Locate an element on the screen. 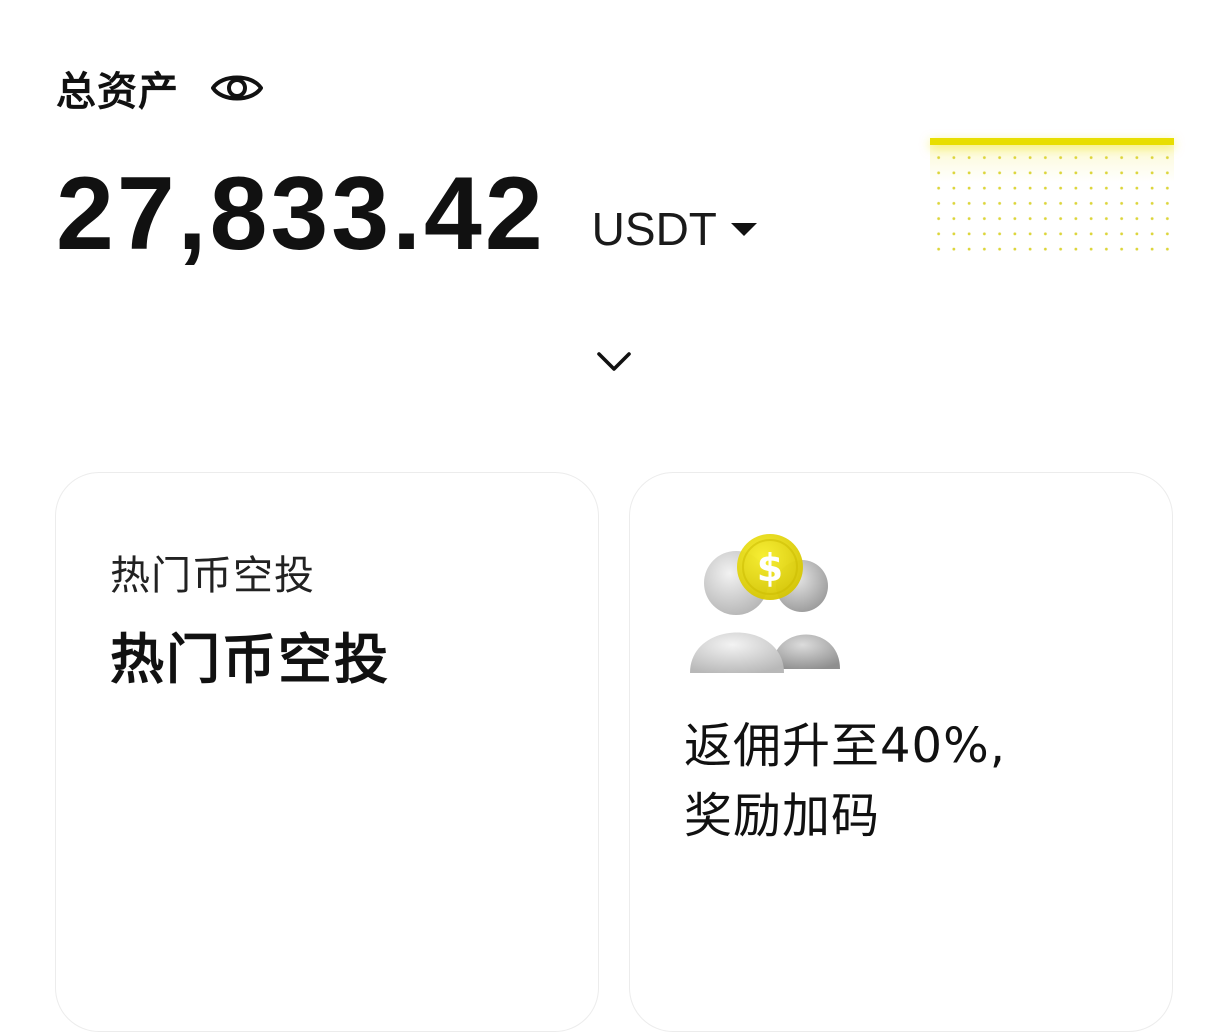 The width and height of the screenshot is (1228, 1032). chevron-down-icon is located at coordinates (614, 362).